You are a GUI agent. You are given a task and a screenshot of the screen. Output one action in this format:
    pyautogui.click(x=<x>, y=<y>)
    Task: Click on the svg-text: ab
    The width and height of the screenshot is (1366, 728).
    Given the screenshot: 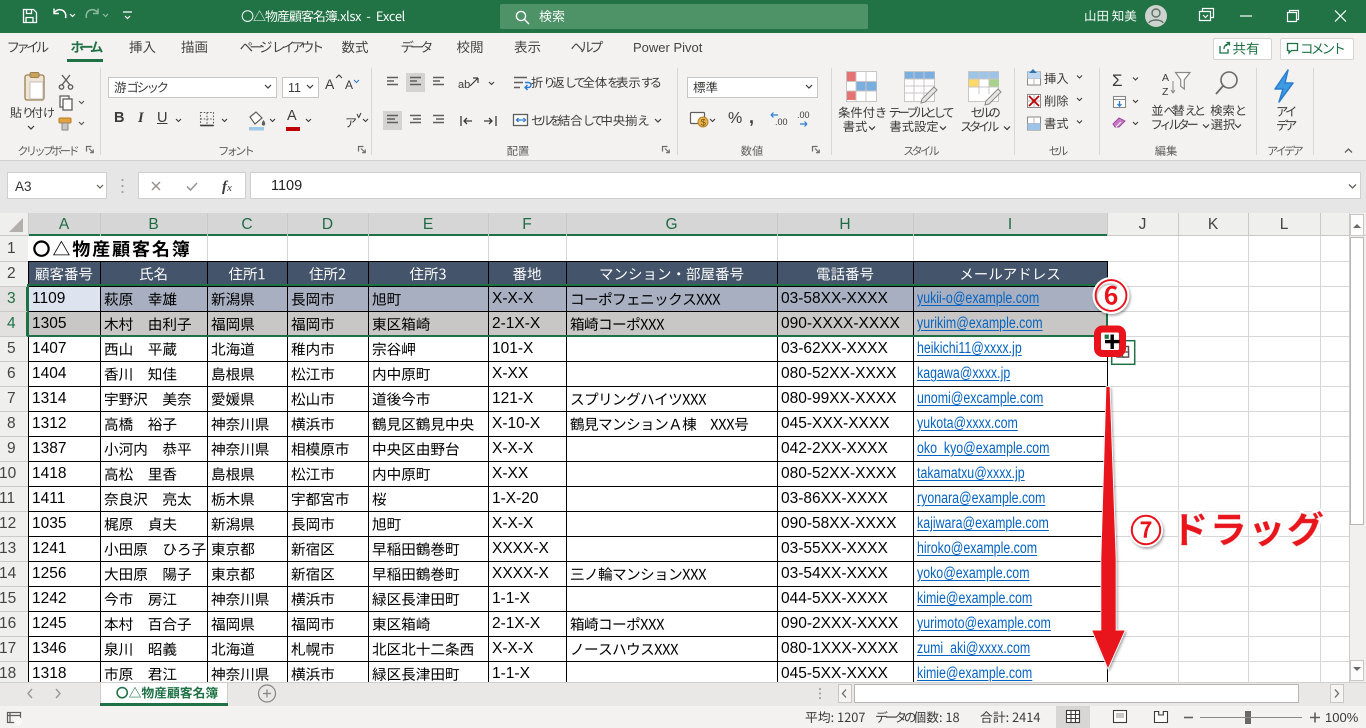 What is the action you would take?
    pyautogui.click(x=464, y=85)
    